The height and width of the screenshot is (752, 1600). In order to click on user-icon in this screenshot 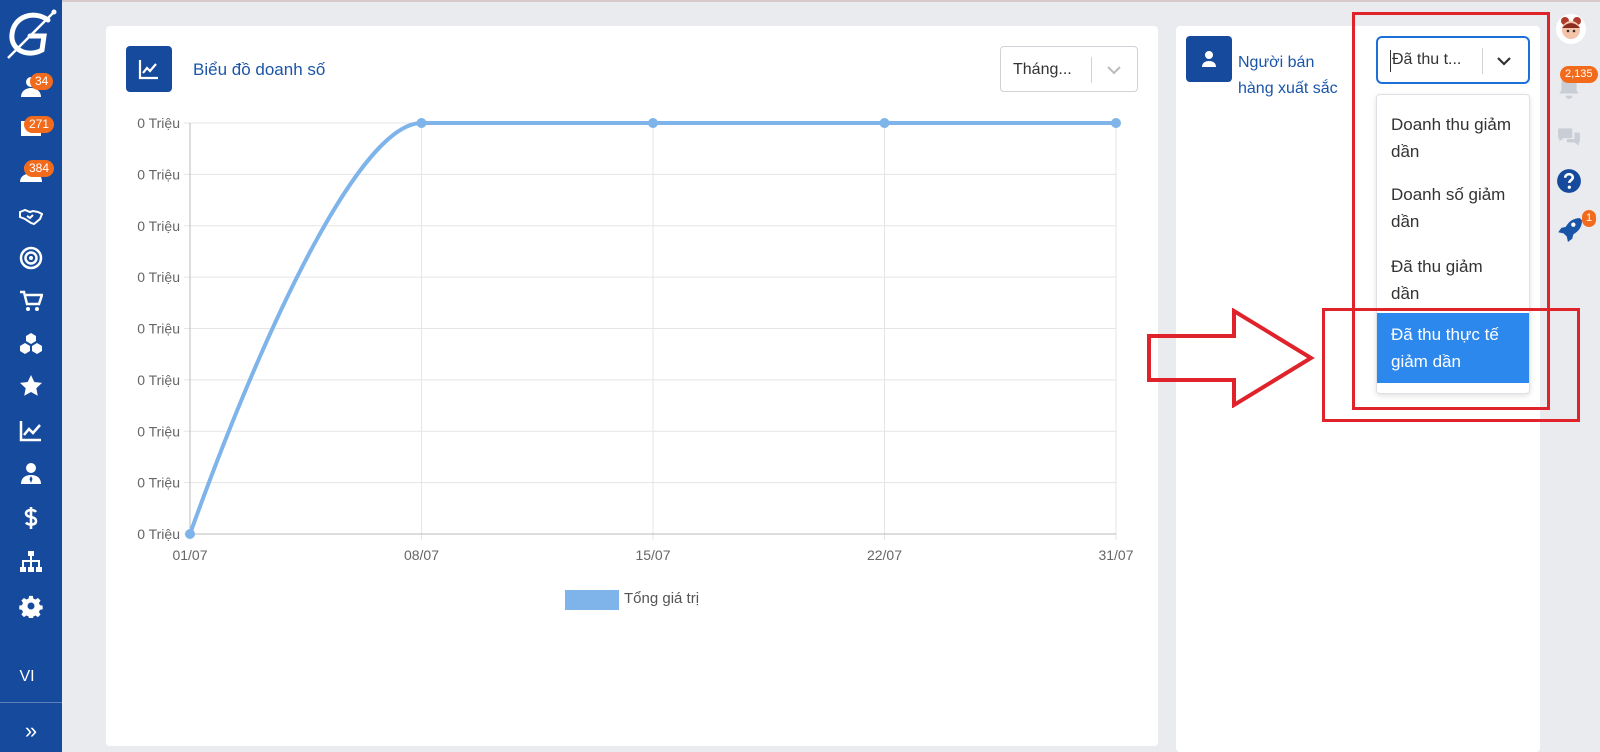, I will do `click(1209, 59)`.